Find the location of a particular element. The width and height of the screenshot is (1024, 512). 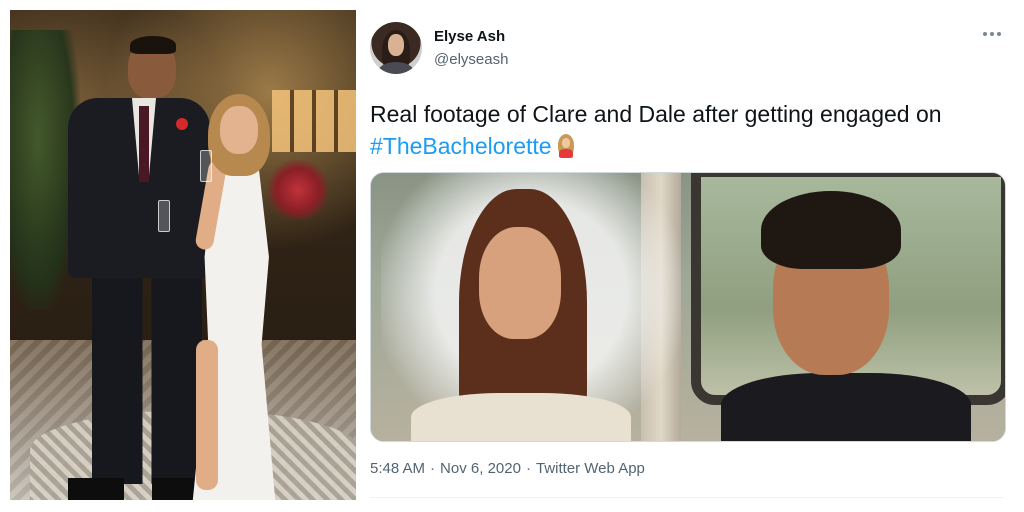

bride-emoji-icon is located at coordinates (566, 146).